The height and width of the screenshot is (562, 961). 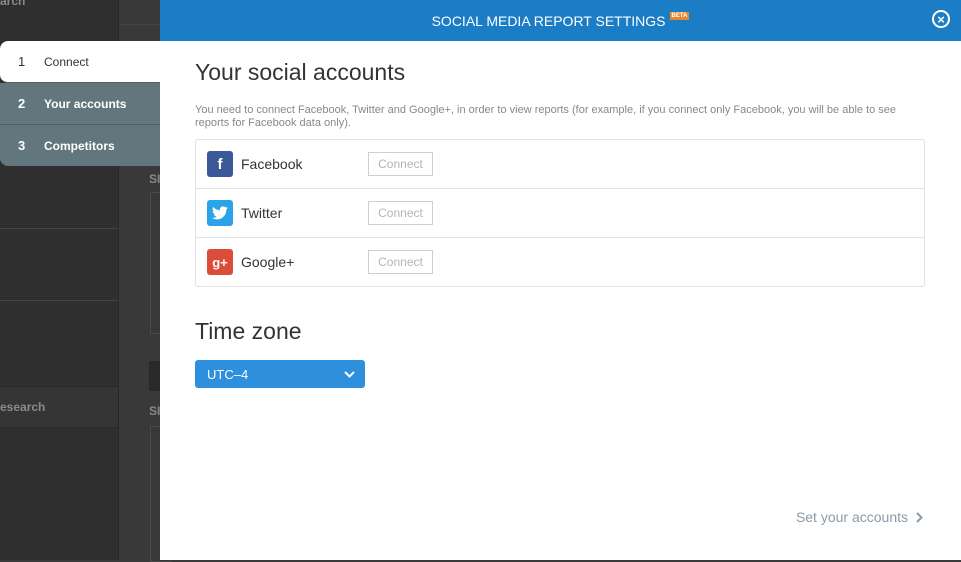 I want to click on account-row-facebook: f Facebook Connect, so click(x=560, y=164).